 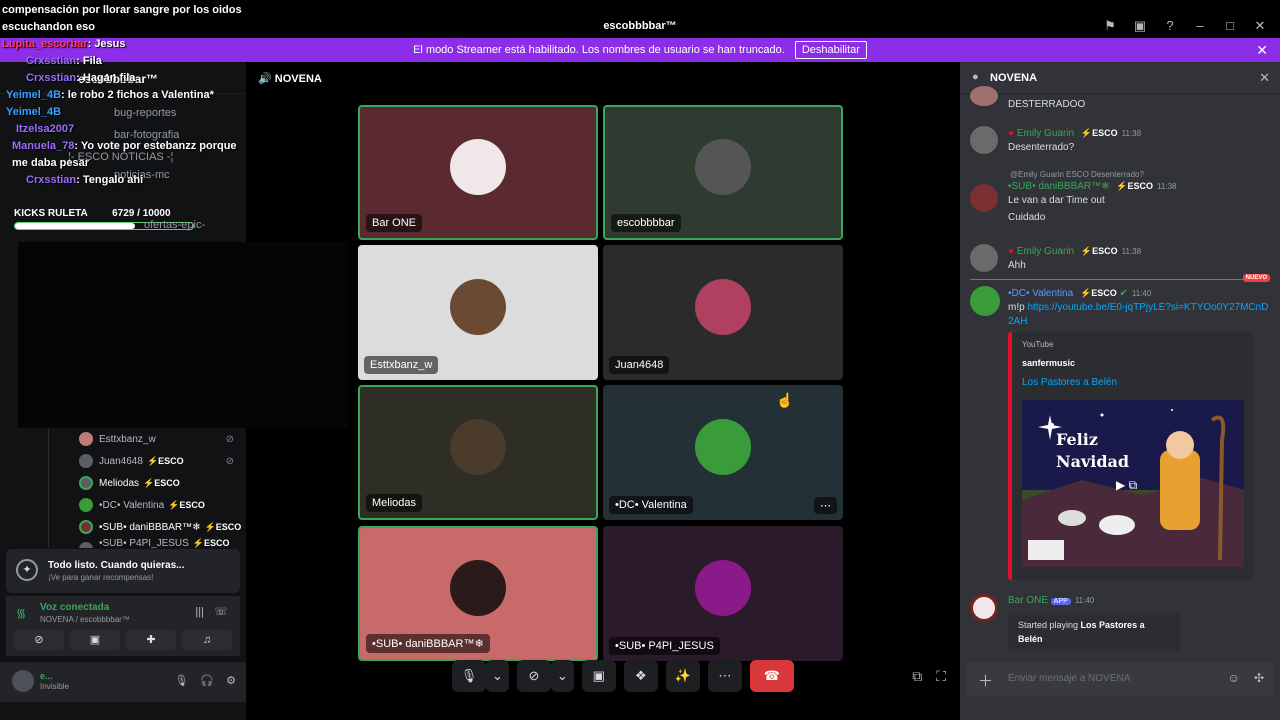 I want to click on message-author: Bar ONE, so click(x=1028, y=600).